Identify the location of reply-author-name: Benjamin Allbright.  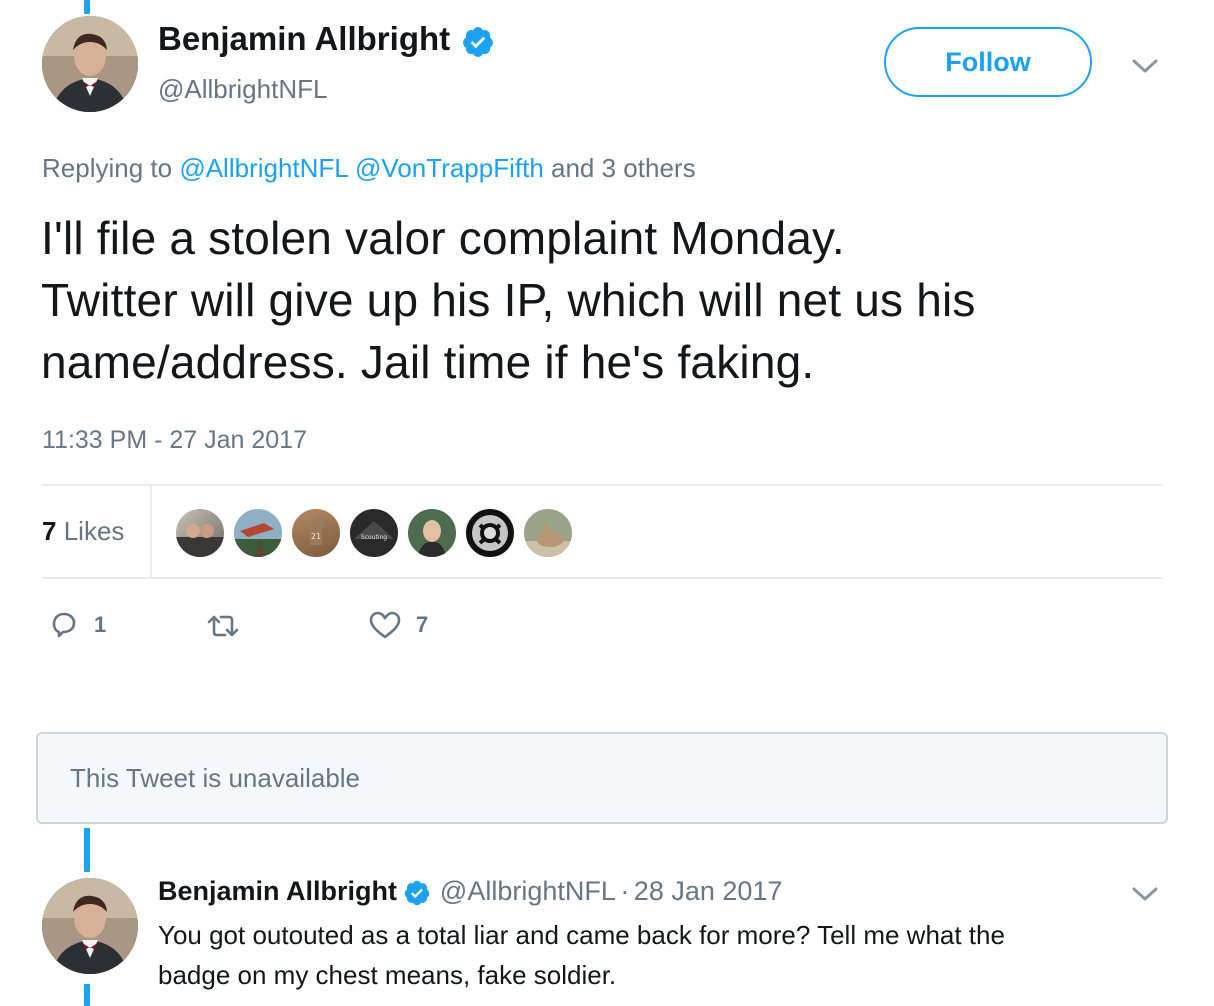
(277, 891).